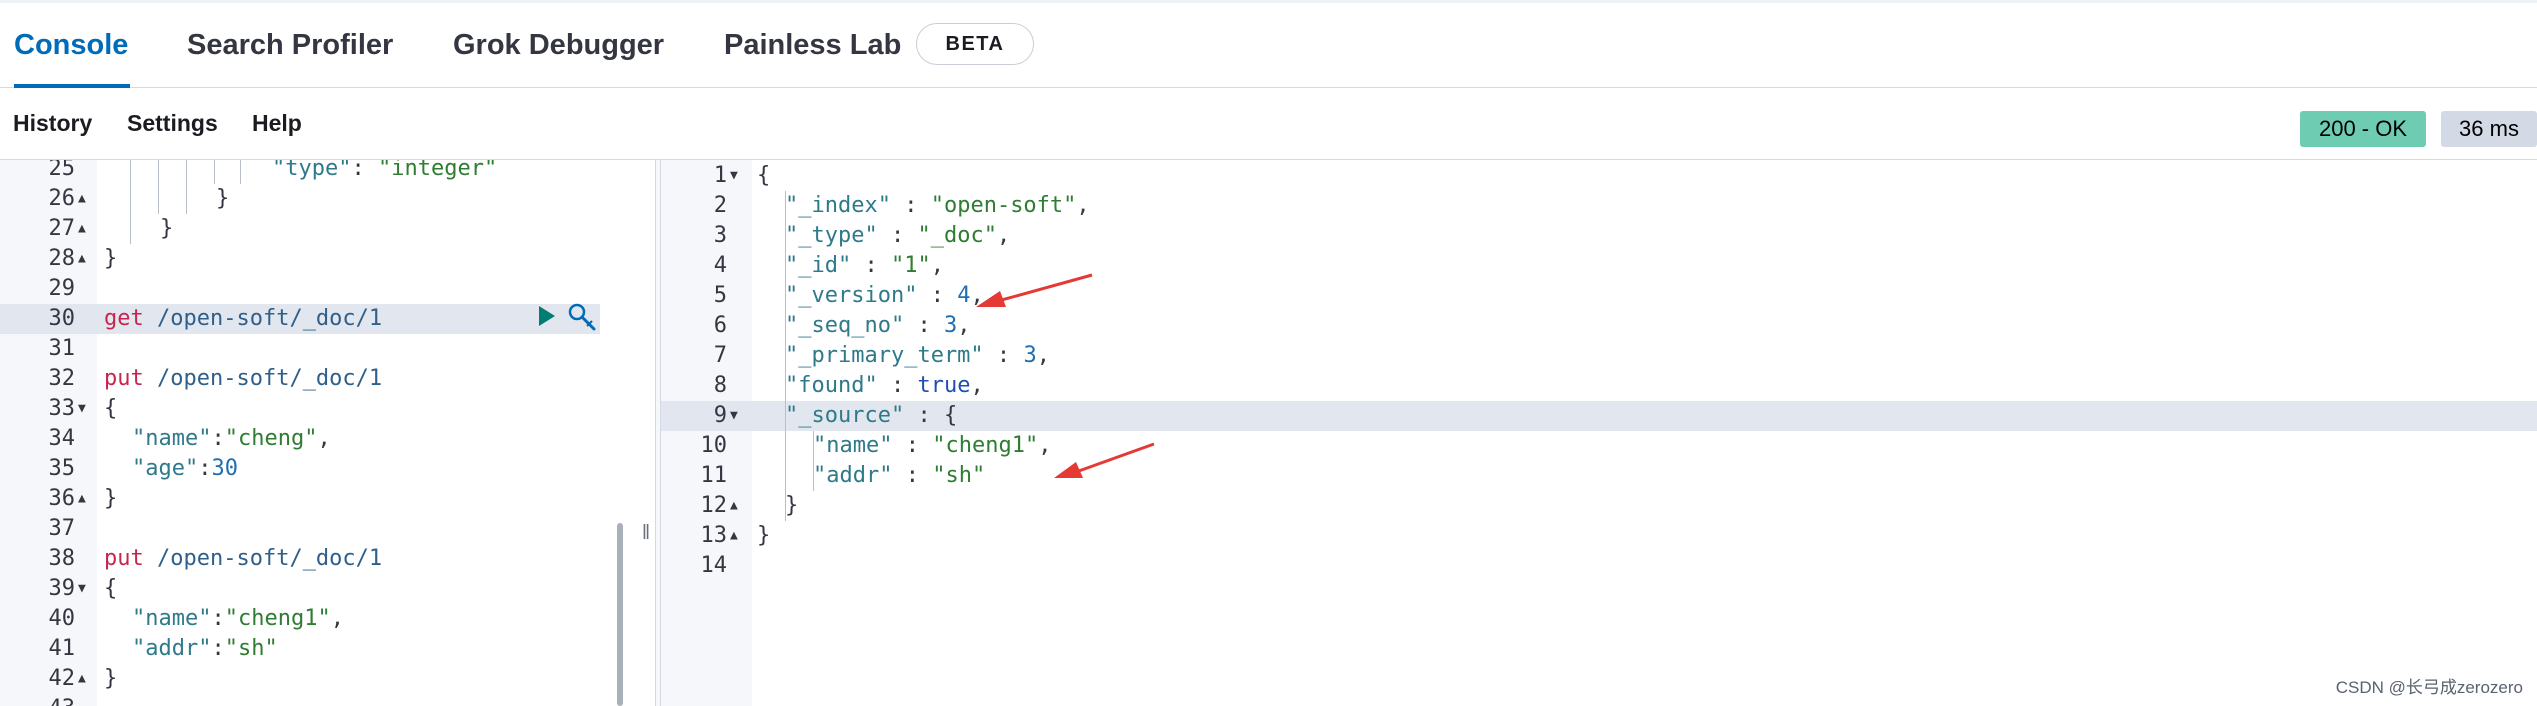 Image resolution: width=2537 pixels, height=706 pixels. Describe the element at coordinates (646, 533) in the screenshot. I see `resize-handle-icon: ‖` at that location.